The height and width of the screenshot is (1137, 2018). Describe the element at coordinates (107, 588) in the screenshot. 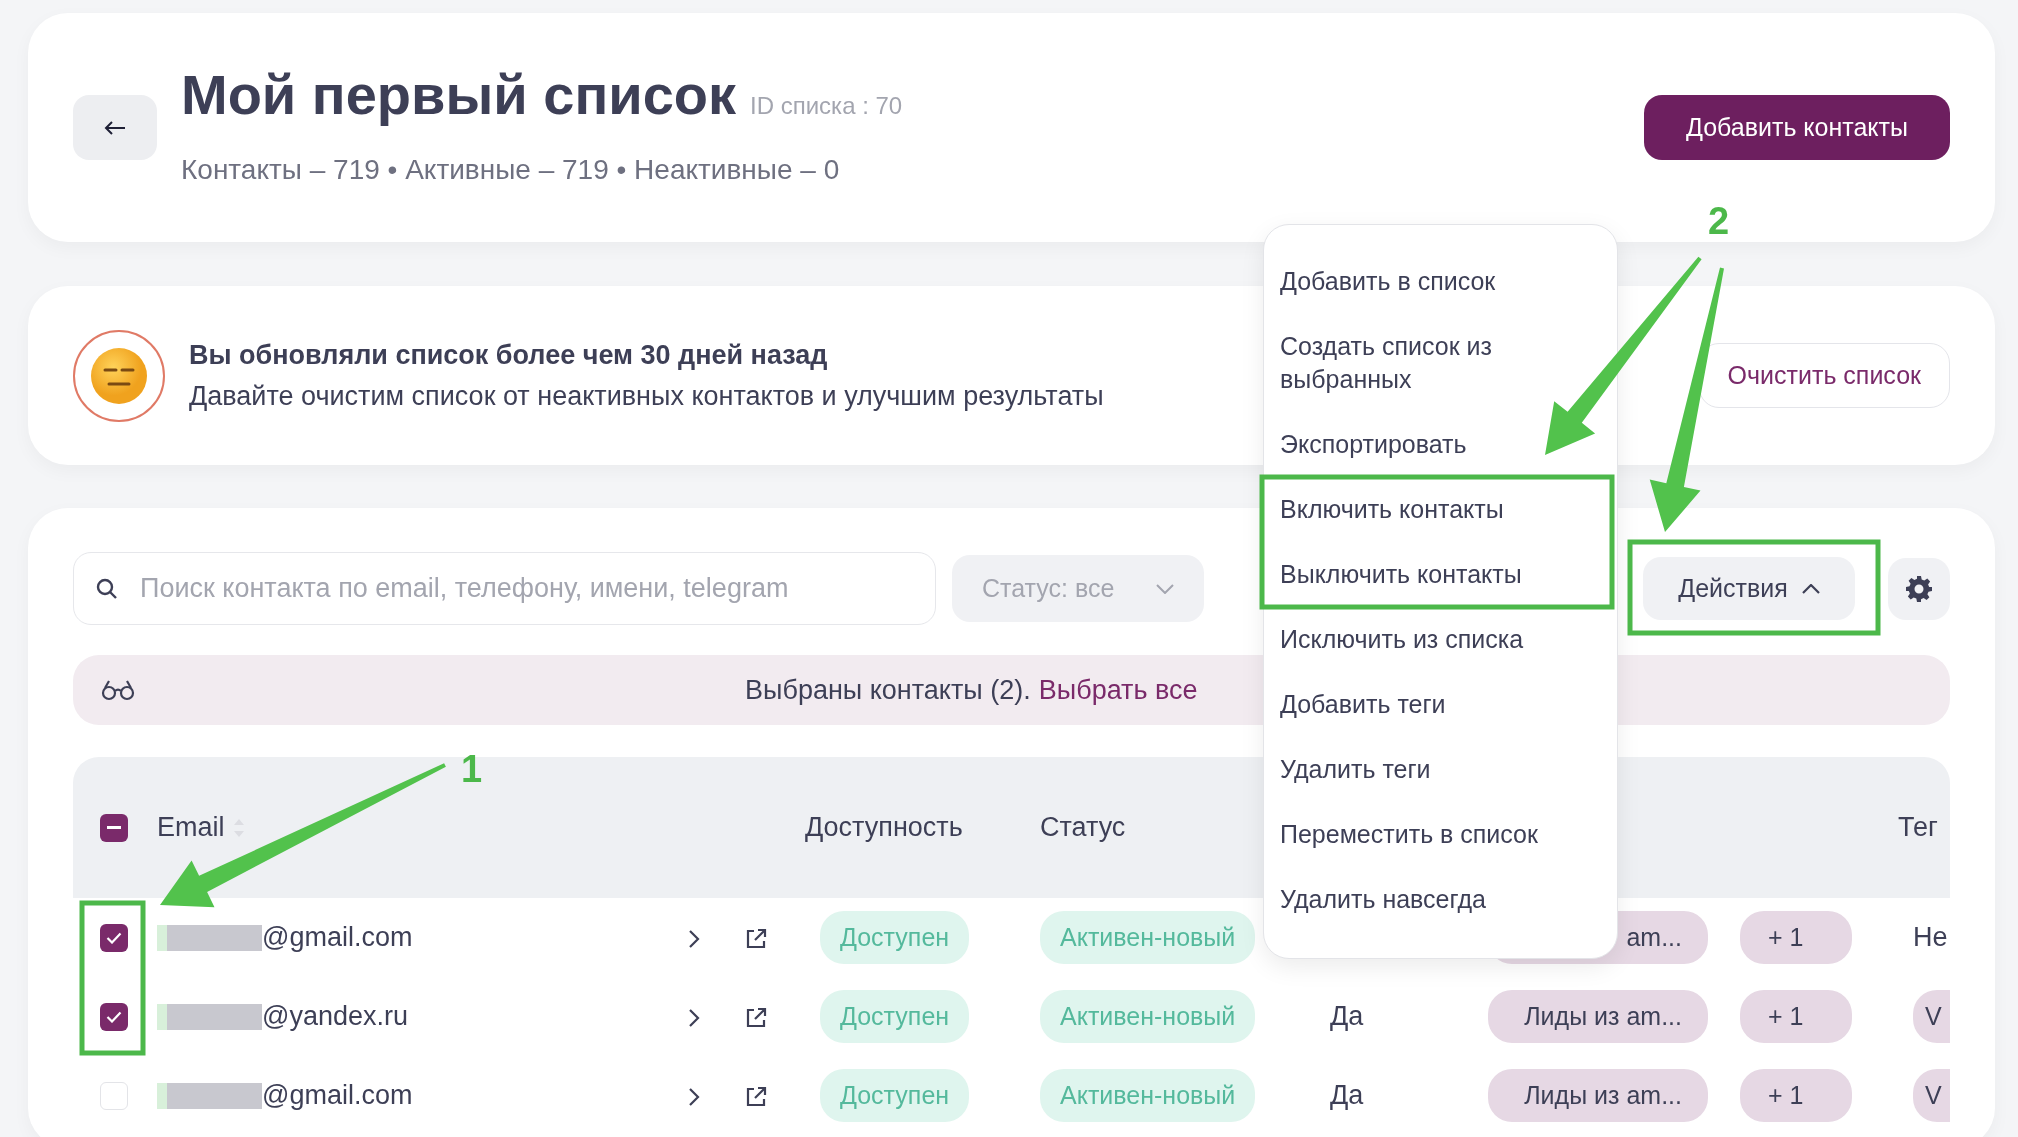

I see `search-icon` at that location.